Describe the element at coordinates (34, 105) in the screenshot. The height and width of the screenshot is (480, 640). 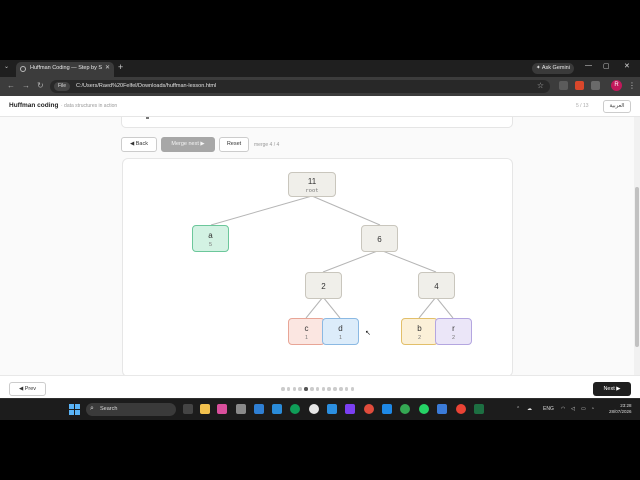
I see `app-title: Huffman coding` at that location.